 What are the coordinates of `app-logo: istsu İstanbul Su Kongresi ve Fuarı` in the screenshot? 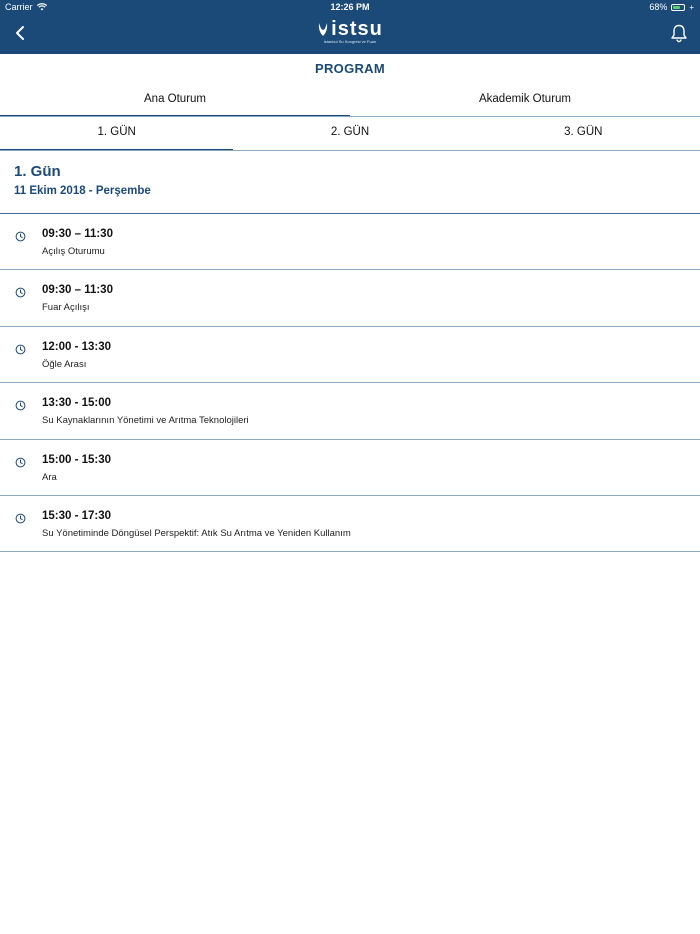 It's located at (350, 34).